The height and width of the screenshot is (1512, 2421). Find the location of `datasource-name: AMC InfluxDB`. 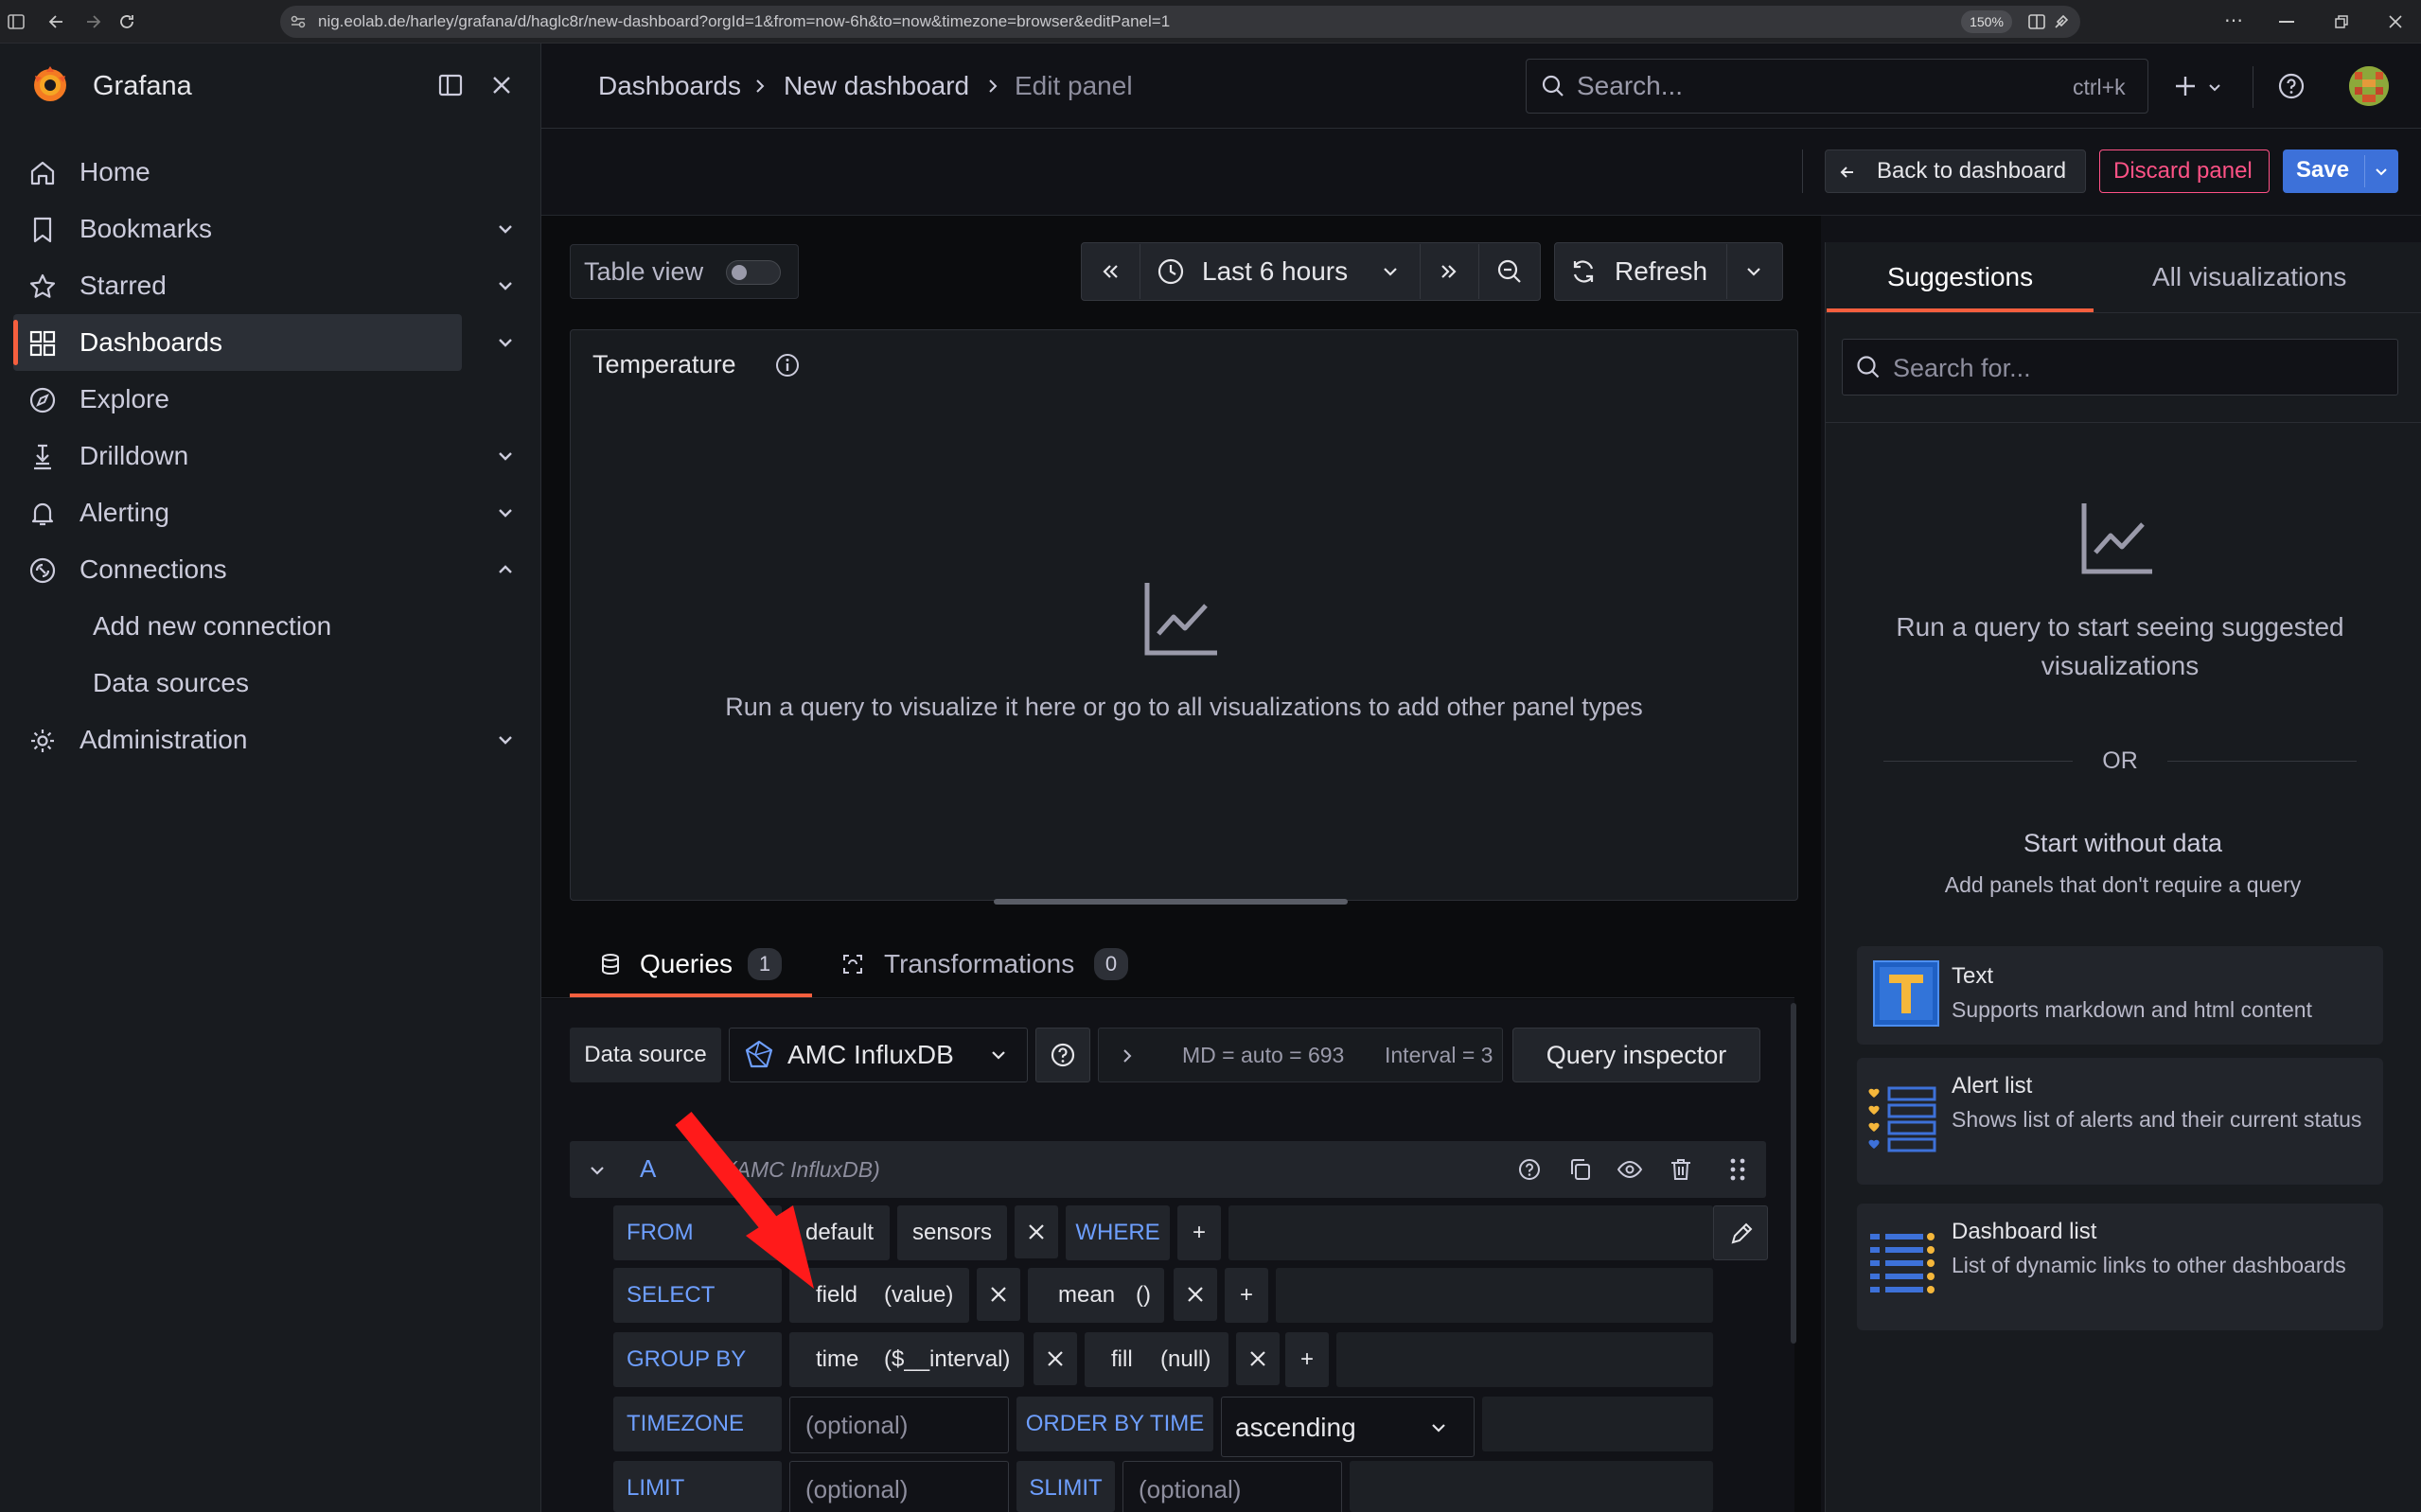

datasource-name: AMC InfluxDB is located at coordinates (870, 1054).